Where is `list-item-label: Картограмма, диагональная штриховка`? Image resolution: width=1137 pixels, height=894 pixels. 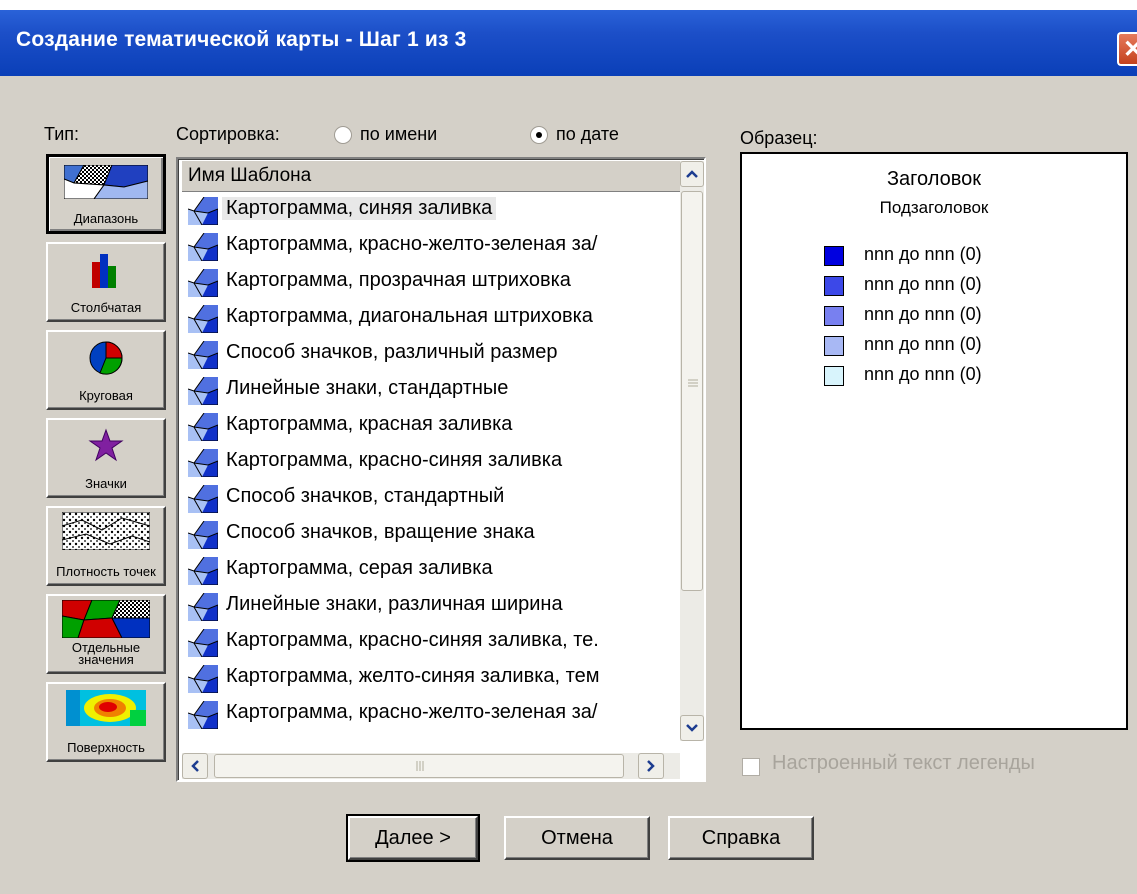
list-item-label: Картограмма, диагональная штриховка is located at coordinates (409, 316).